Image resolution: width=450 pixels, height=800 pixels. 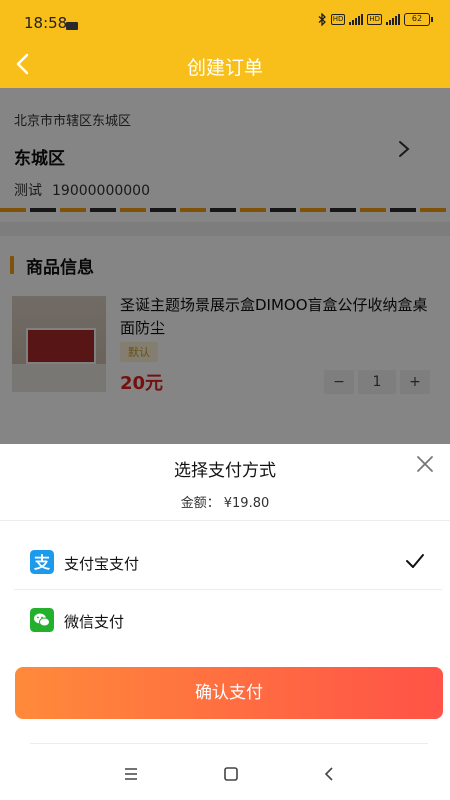 I want to click on payment-amount: 金额： ¥19.80, so click(x=225, y=501).